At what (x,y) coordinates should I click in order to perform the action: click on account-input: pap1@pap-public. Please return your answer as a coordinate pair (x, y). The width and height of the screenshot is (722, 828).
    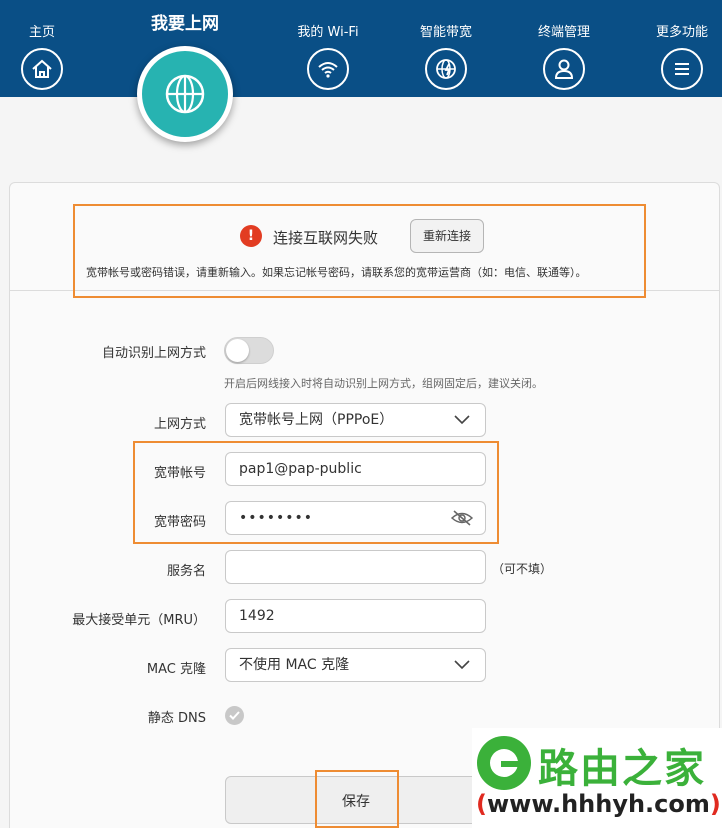
    Looking at the image, I should click on (355, 469).